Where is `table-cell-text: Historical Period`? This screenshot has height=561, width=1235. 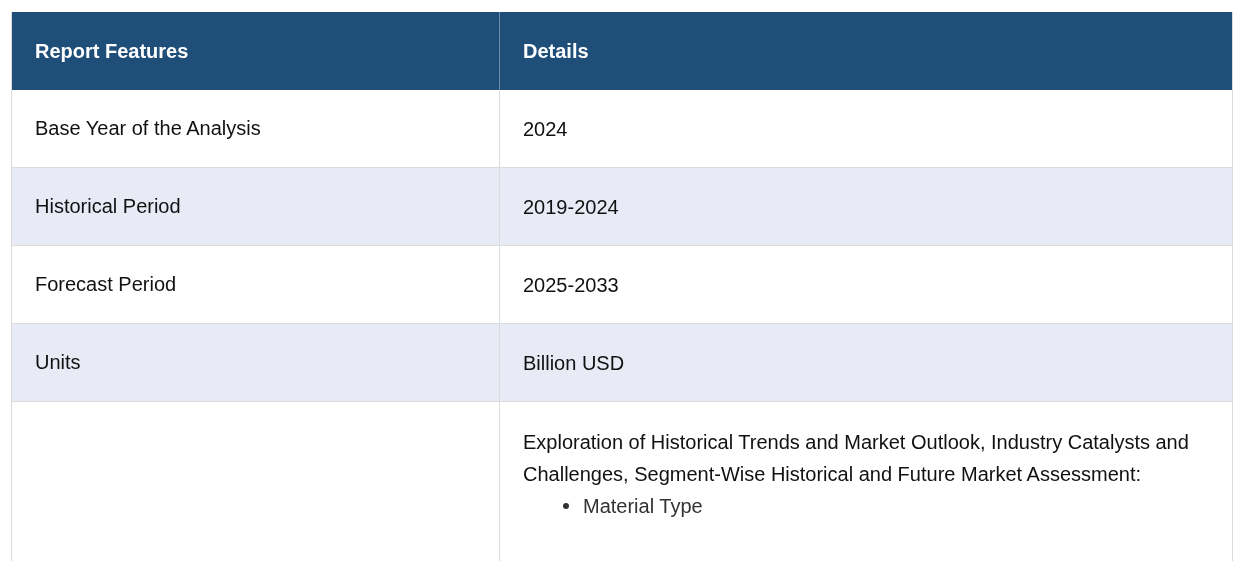 table-cell-text: Historical Period is located at coordinates (108, 206).